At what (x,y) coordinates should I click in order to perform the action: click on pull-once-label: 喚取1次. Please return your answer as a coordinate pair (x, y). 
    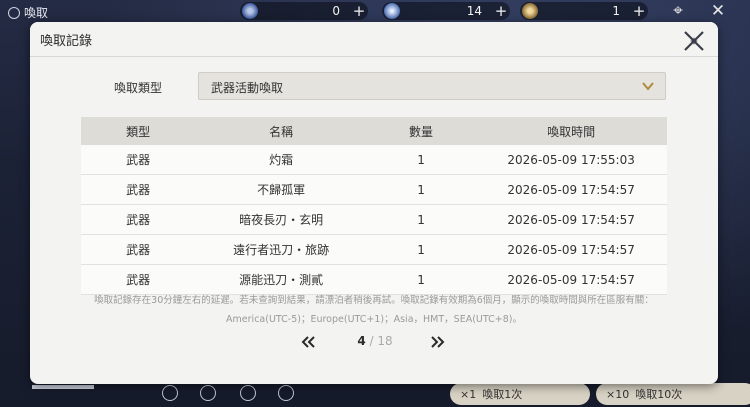
    Looking at the image, I should click on (502, 394).